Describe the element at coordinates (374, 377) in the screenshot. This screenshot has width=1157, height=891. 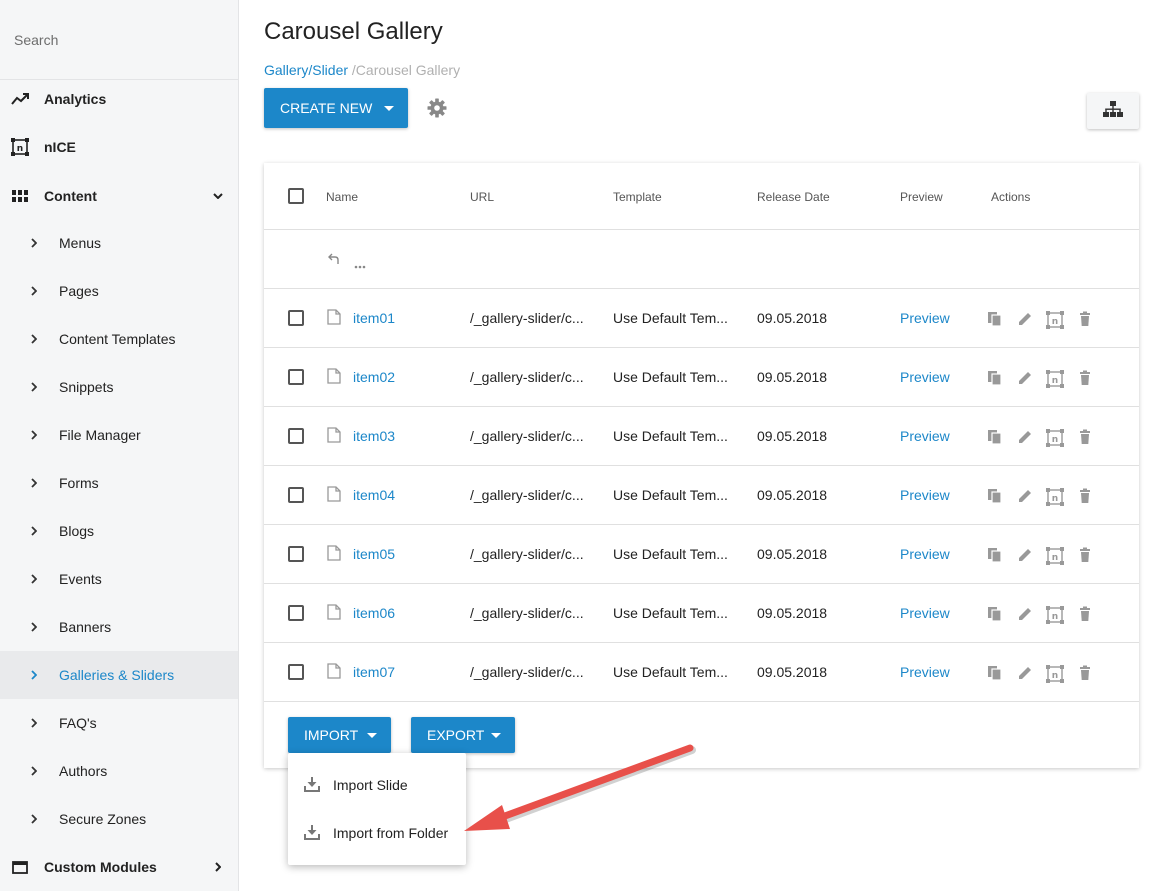
I see `item-name-link: item02` at that location.